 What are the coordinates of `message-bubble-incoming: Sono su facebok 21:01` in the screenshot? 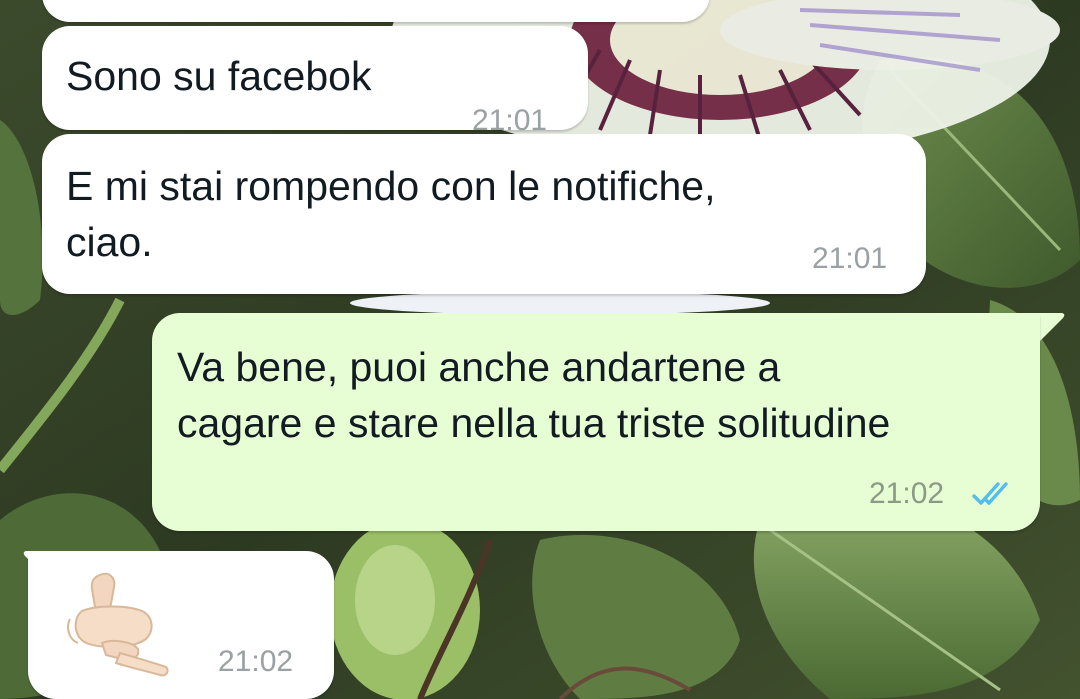 It's located at (315, 81).